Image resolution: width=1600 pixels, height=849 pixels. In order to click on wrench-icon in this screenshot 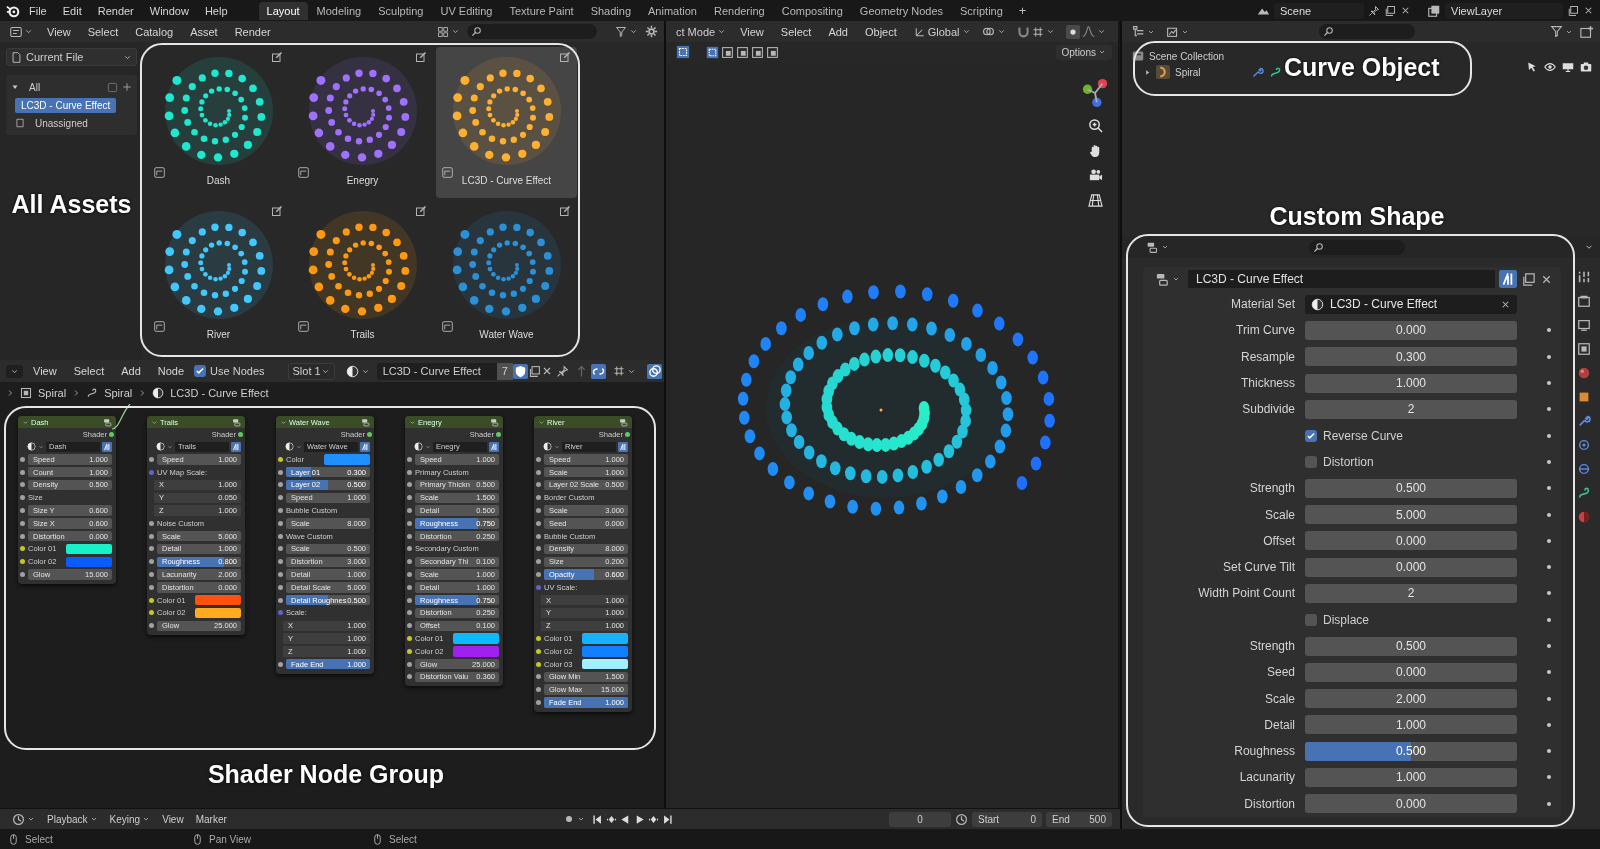, I will do `click(1257, 72)`.